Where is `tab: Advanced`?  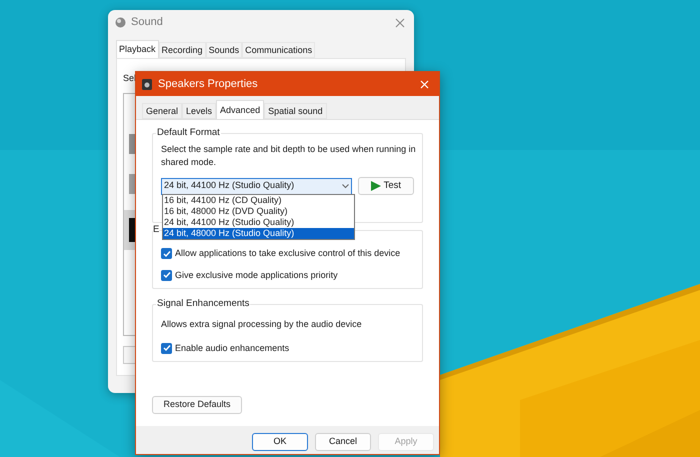 tab: Advanced is located at coordinates (240, 109).